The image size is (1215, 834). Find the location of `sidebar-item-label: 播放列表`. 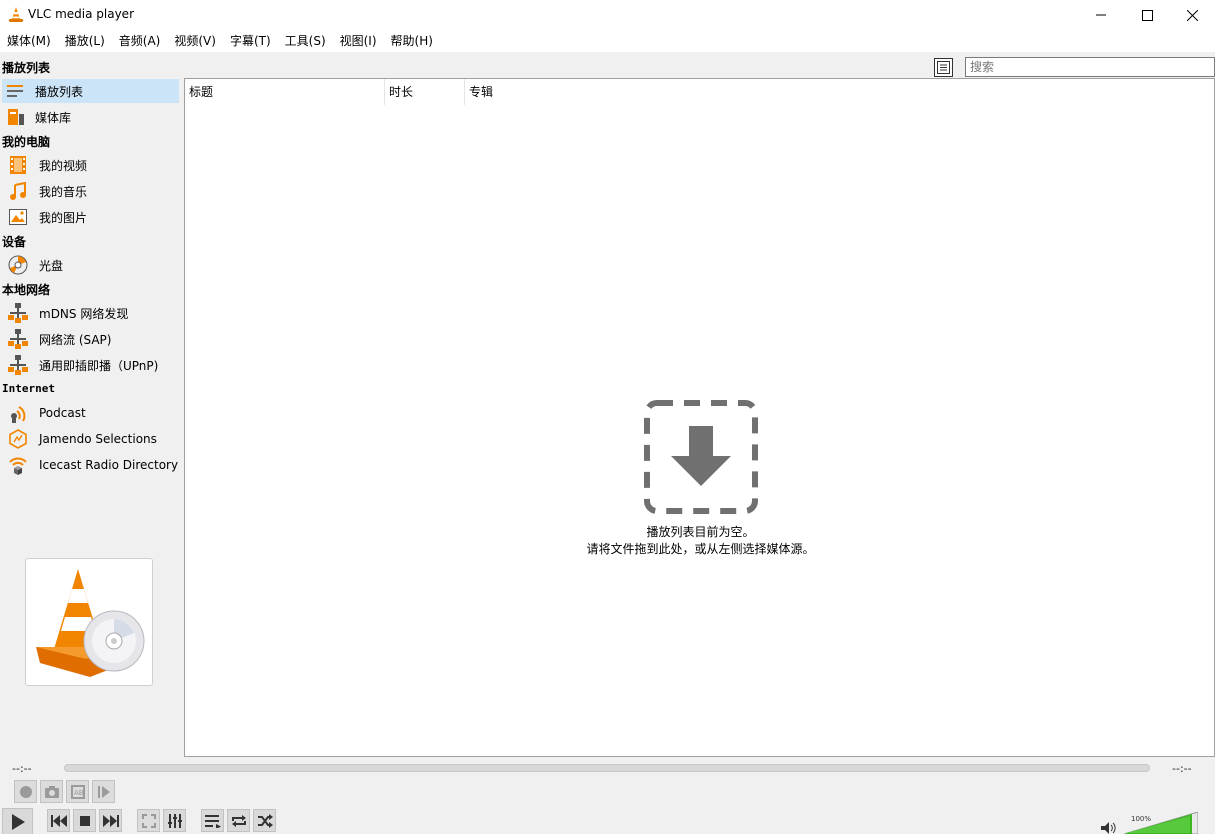

sidebar-item-label: 播放列表 is located at coordinates (59, 91).